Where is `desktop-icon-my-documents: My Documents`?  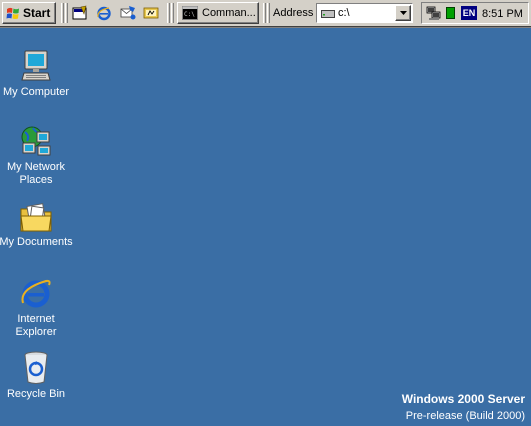
desktop-icon-my-documents: My Documents is located at coordinates (37, 226).